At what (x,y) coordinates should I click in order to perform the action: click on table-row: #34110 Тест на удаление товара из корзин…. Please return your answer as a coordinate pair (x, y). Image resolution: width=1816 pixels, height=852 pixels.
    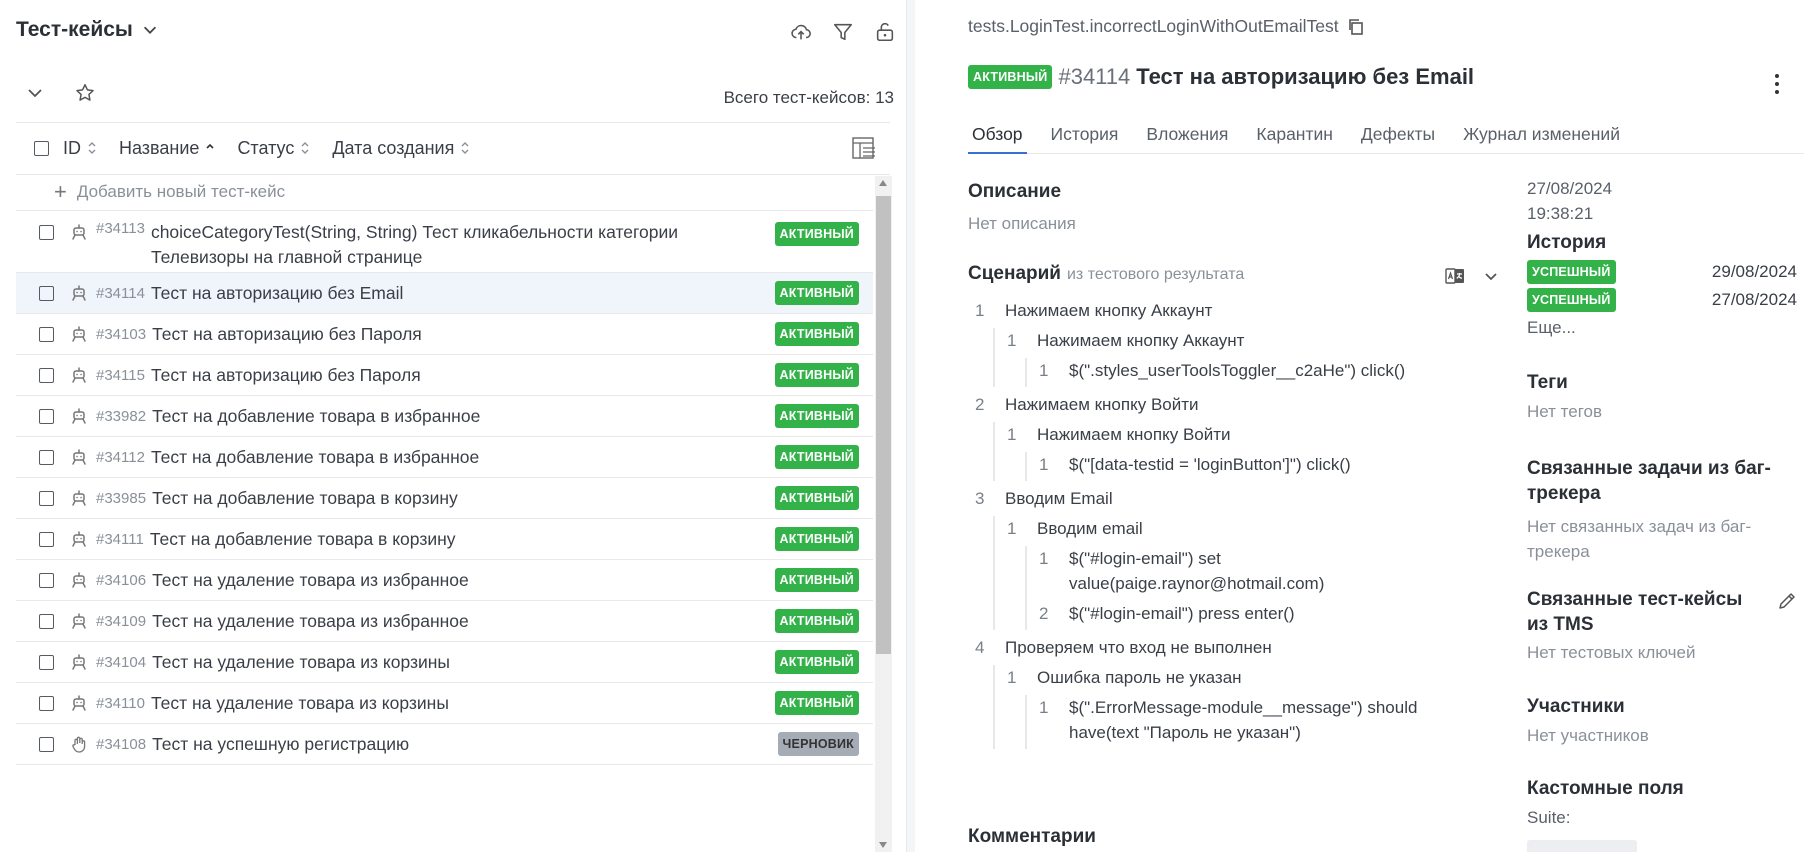
    Looking at the image, I should click on (444, 703).